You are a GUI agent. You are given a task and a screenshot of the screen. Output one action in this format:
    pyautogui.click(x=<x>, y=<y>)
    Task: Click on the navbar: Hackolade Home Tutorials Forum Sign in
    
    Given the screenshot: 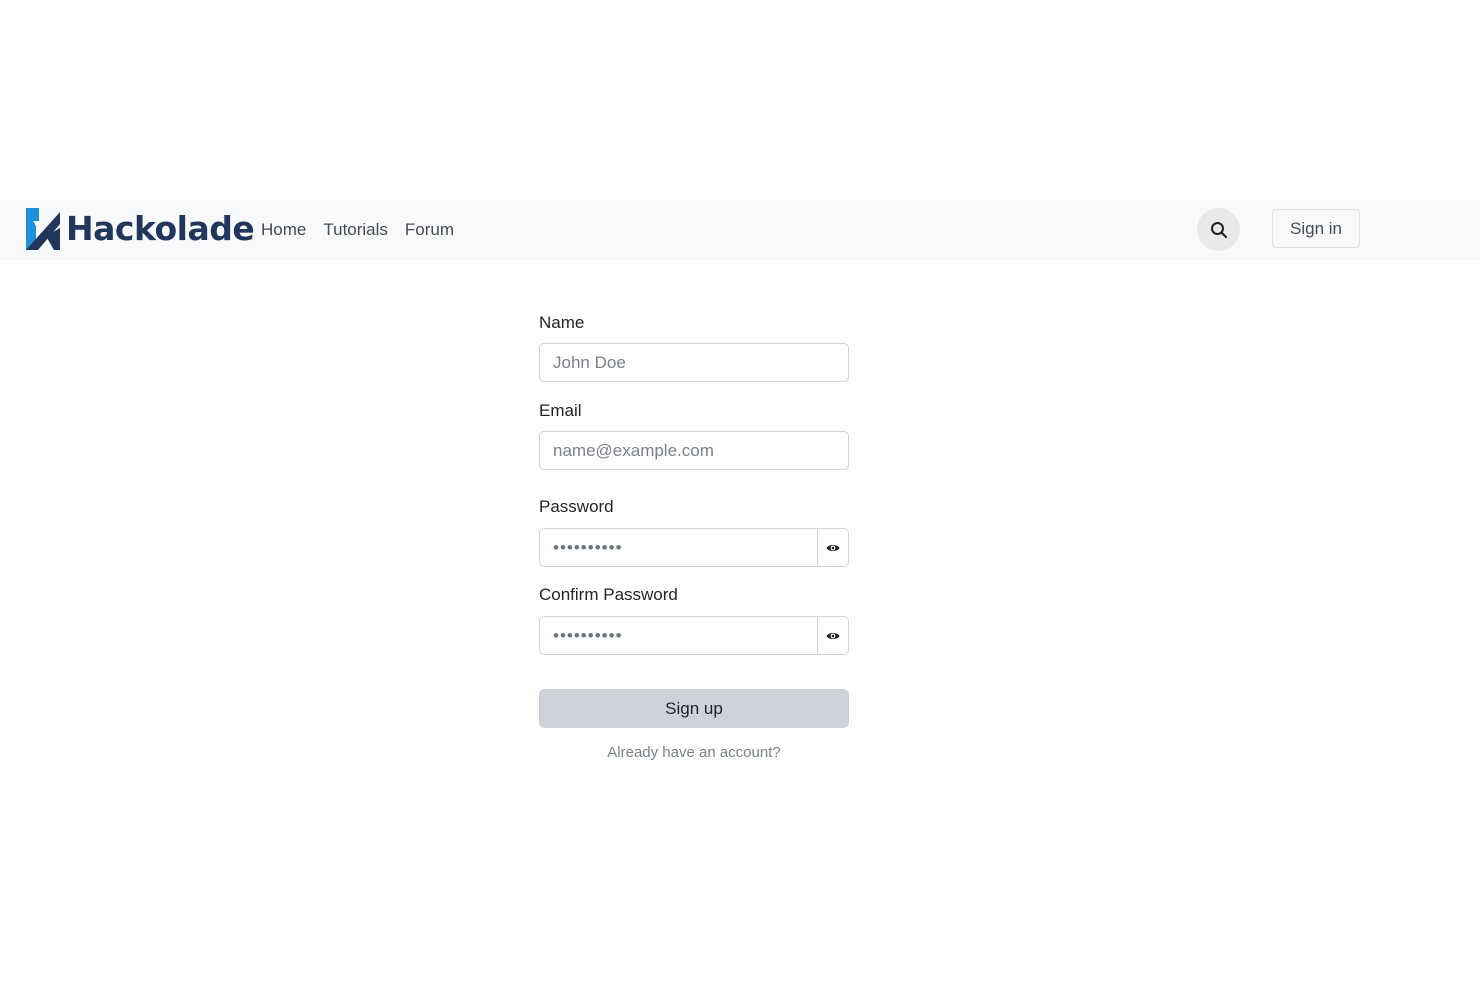 What is the action you would take?
    pyautogui.click(x=740, y=230)
    